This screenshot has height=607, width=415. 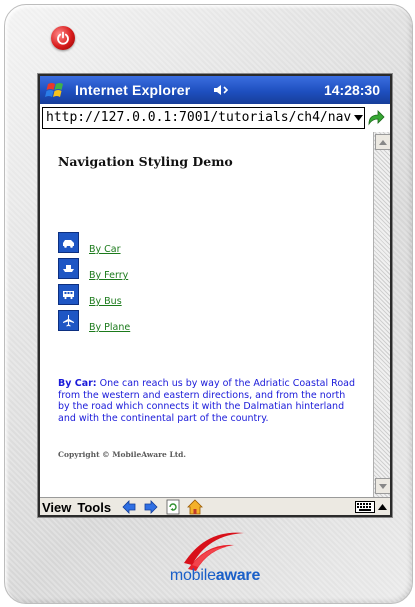 What do you see at coordinates (68, 320) in the screenshot?
I see `plane-icon` at bounding box center [68, 320].